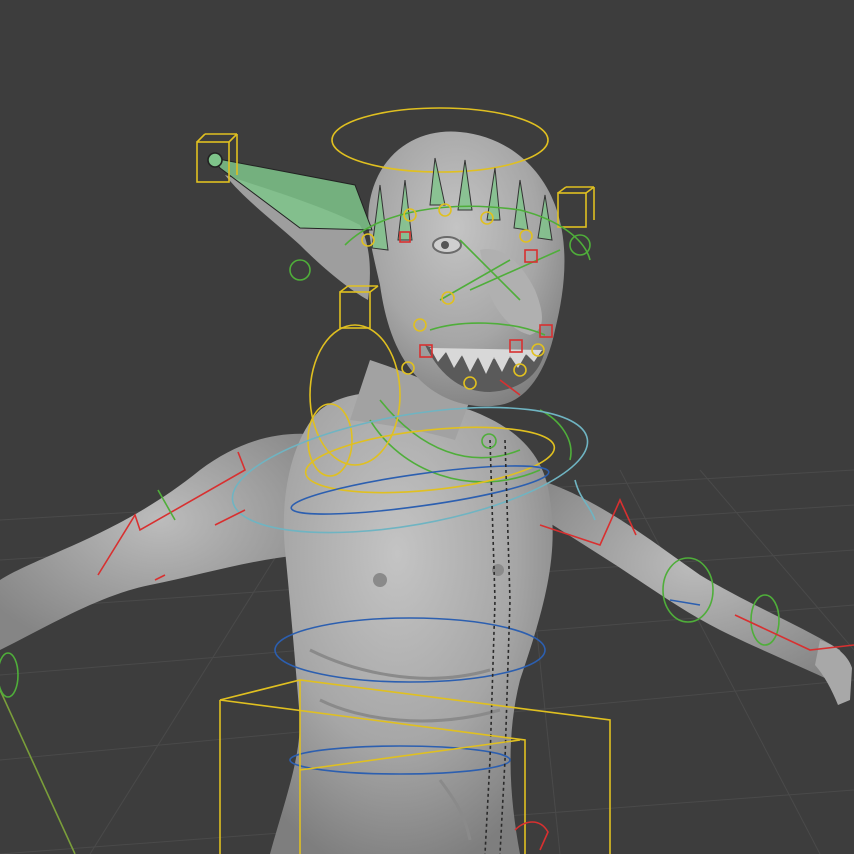 The height and width of the screenshot is (854, 854). What do you see at coordinates (215, 160) in the screenshot?
I see `ear-bone-head` at bounding box center [215, 160].